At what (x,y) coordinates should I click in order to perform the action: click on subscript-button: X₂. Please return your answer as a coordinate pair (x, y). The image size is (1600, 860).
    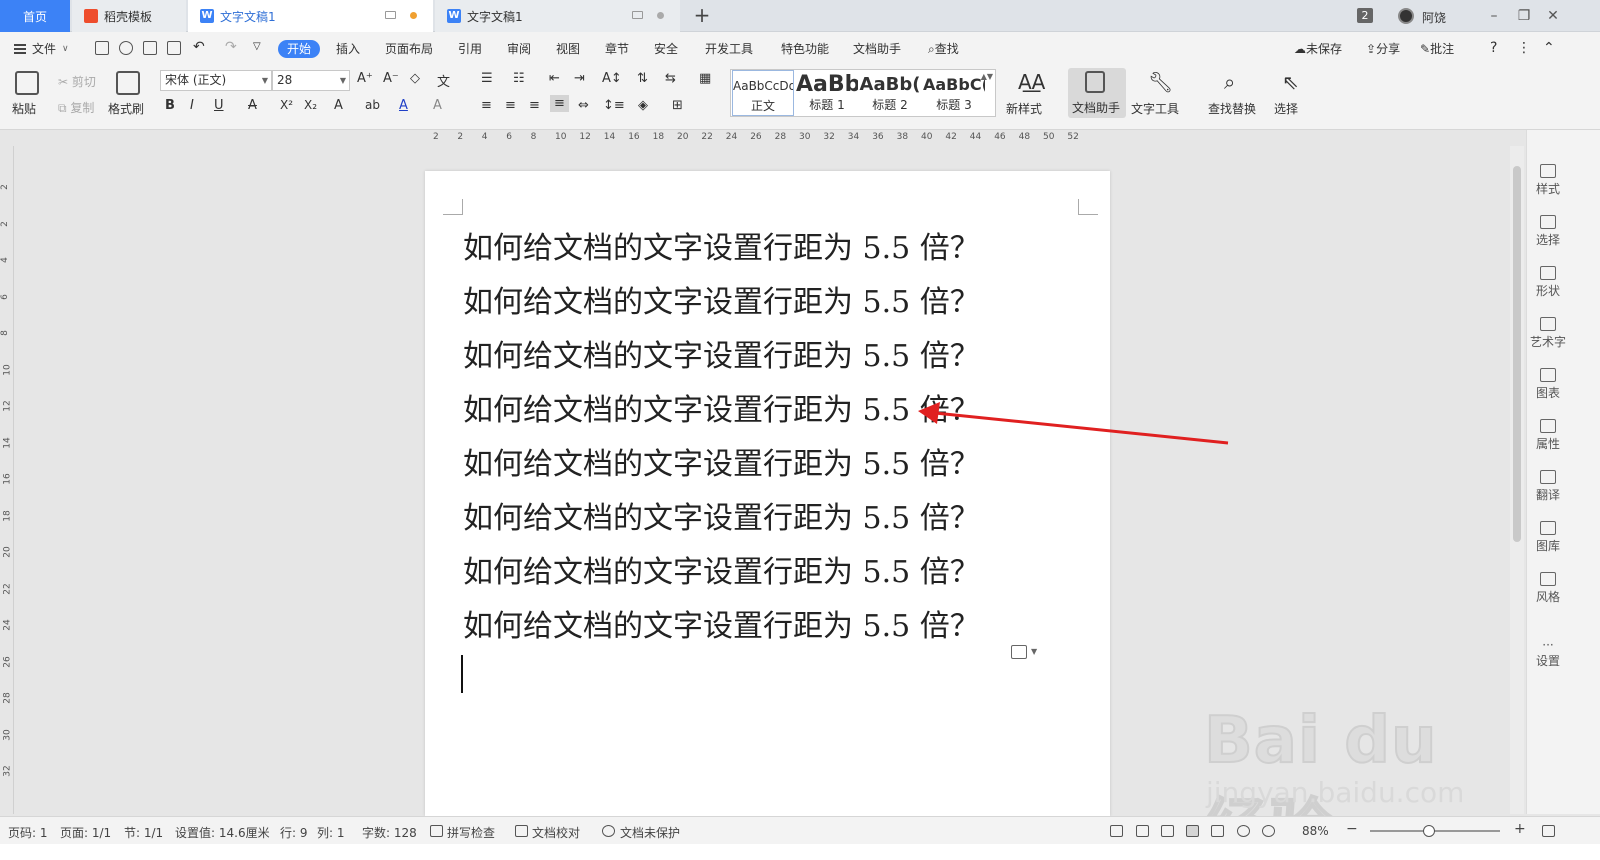
    Looking at the image, I should click on (310, 105).